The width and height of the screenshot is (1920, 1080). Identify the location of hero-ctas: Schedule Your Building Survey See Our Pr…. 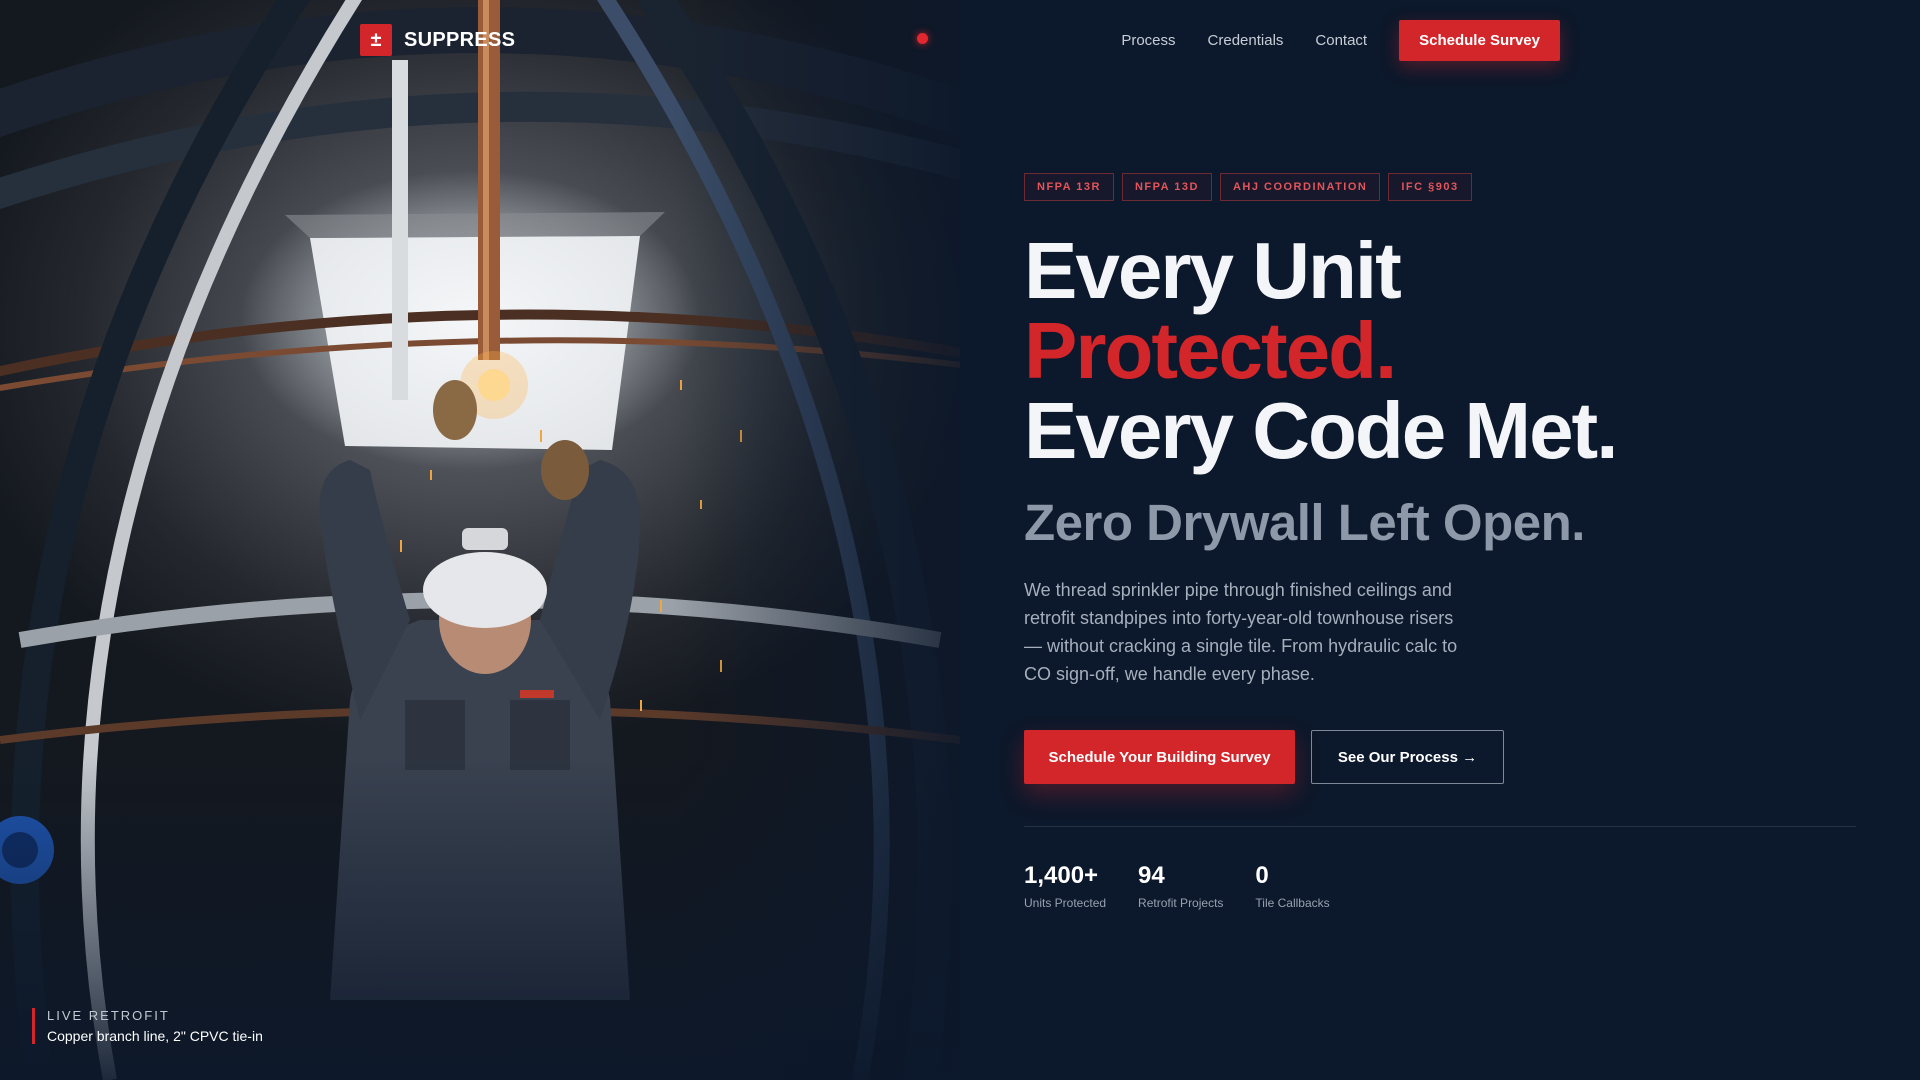
(1444, 757).